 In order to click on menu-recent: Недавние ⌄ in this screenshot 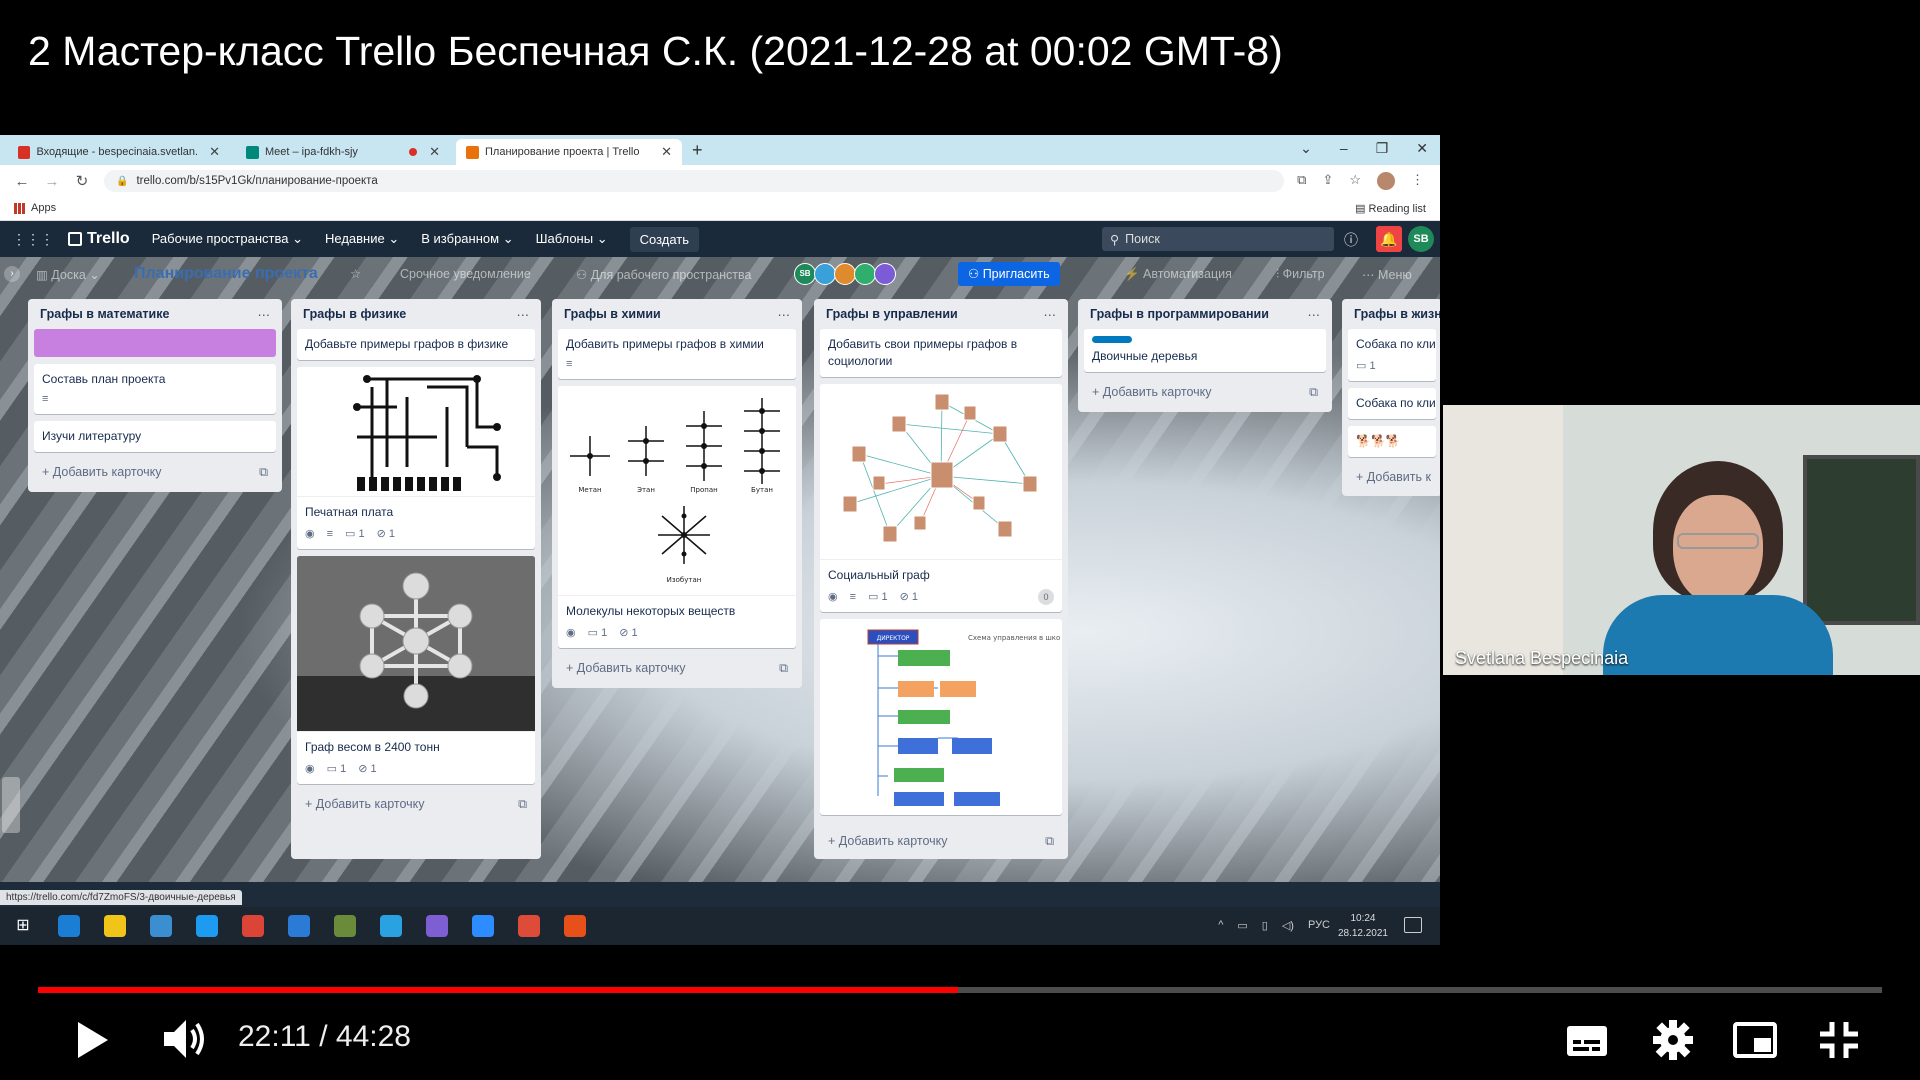, I will do `click(362, 239)`.